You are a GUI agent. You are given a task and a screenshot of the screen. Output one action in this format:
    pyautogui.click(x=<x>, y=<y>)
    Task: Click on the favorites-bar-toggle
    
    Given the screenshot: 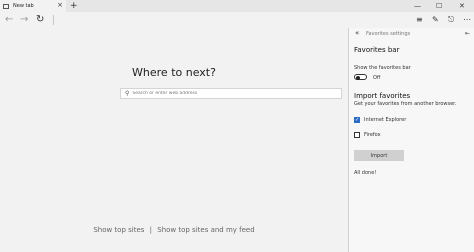 What is the action you would take?
    pyautogui.click(x=360, y=77)
    